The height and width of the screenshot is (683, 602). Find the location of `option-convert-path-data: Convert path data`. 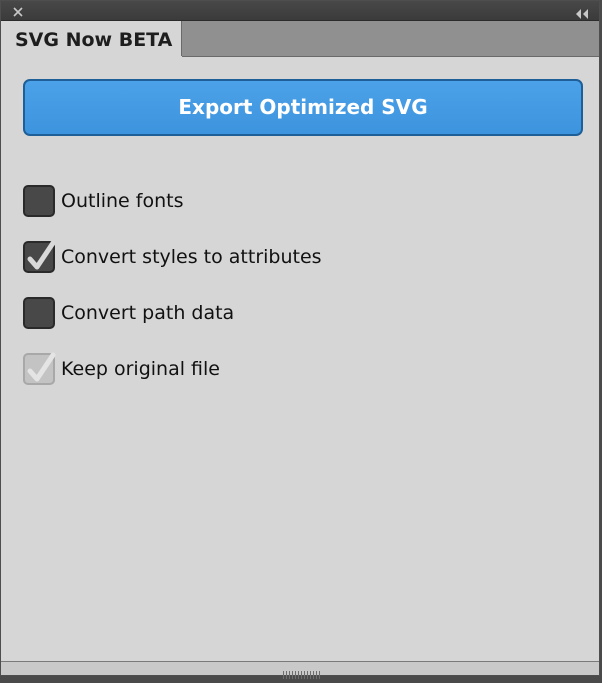

option-convert-path-data: Convert path data is located at coordinates (128, 313).